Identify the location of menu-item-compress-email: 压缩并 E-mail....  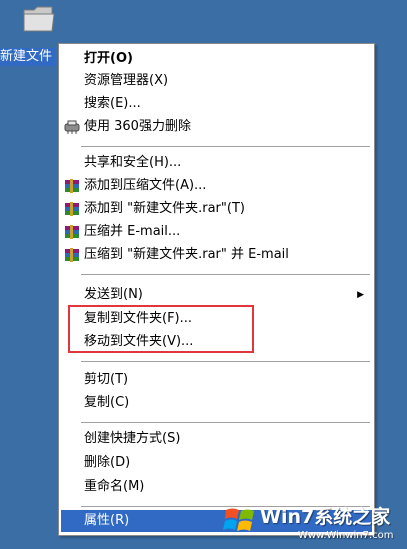
(216, 232).